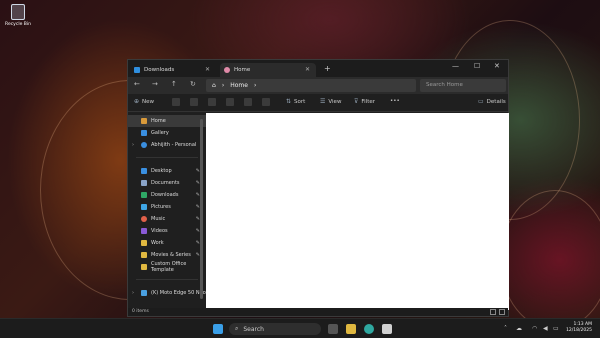  Describe the element at coordinates (171, 255) in the screenshot. I see `sidebar-item-label: Movies & Series` at that location.